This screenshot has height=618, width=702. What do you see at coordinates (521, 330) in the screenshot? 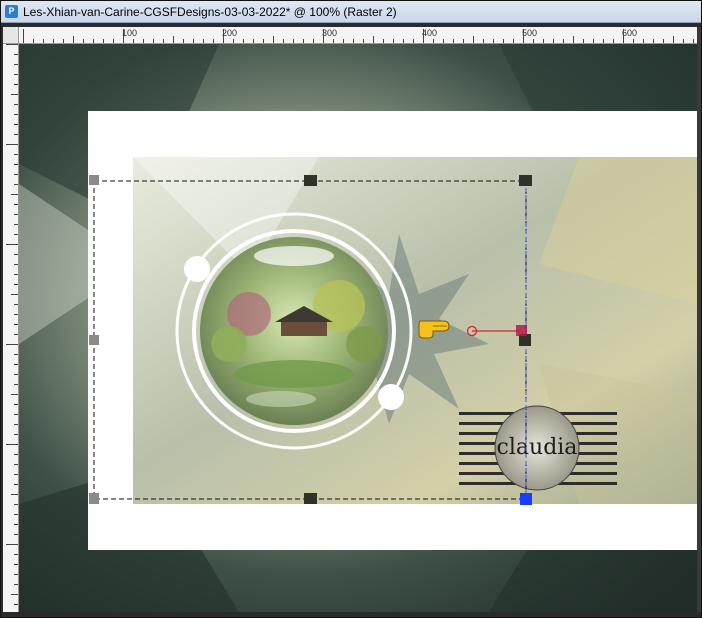
I see `pivot-marker` at bounding box center [521, 330].